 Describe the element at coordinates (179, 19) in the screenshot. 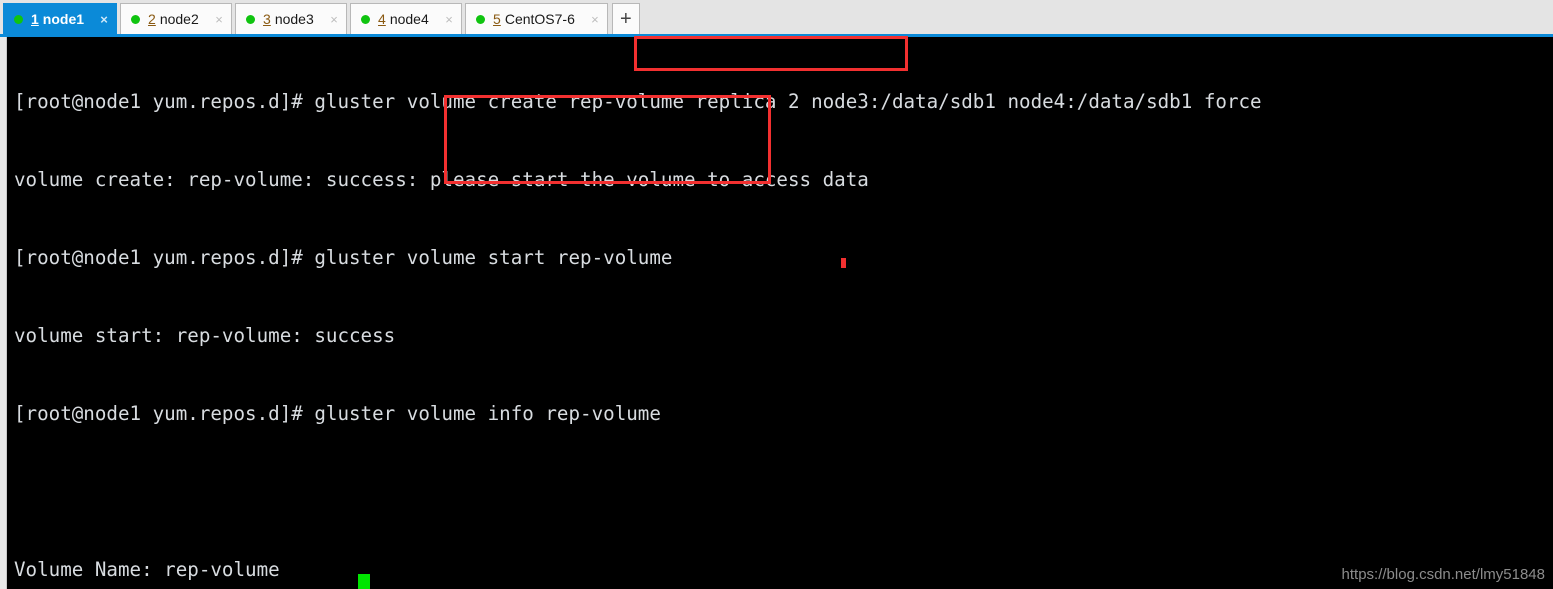

I see `tab-label: node2` at that location.